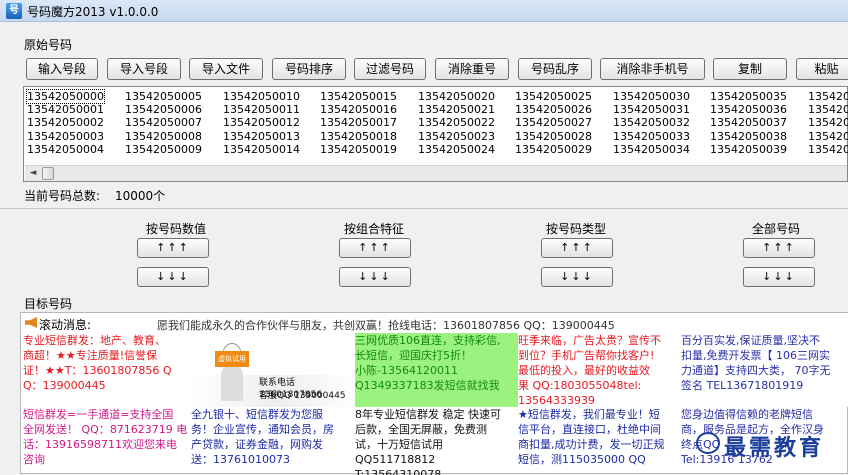 This screenshot has width=848, height=475. What do you see at coordinates (375, 248) in the screenshot?
I see `sort-by-combo-asc-button: ↑↑↑` at bounding box center [375, 248].